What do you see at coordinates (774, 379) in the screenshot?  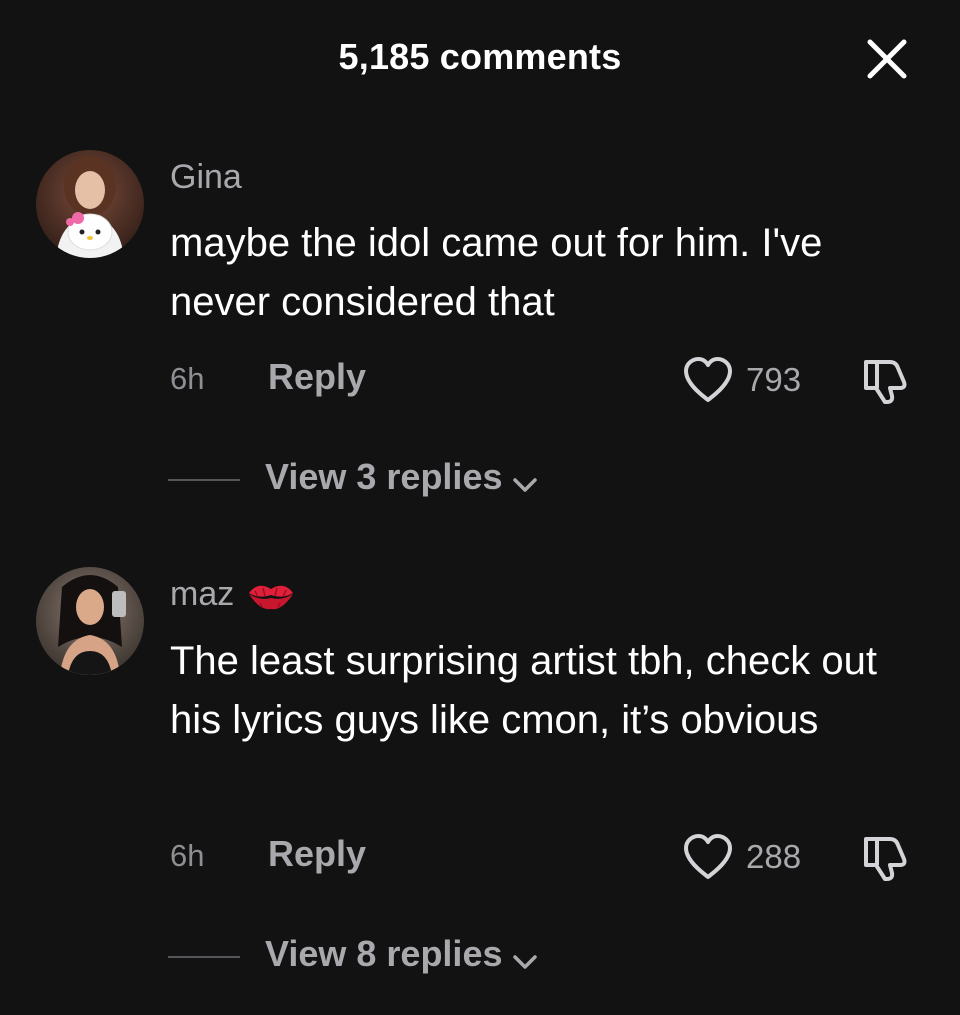 I see `like-count: 793` at bounding box center [774, 379].